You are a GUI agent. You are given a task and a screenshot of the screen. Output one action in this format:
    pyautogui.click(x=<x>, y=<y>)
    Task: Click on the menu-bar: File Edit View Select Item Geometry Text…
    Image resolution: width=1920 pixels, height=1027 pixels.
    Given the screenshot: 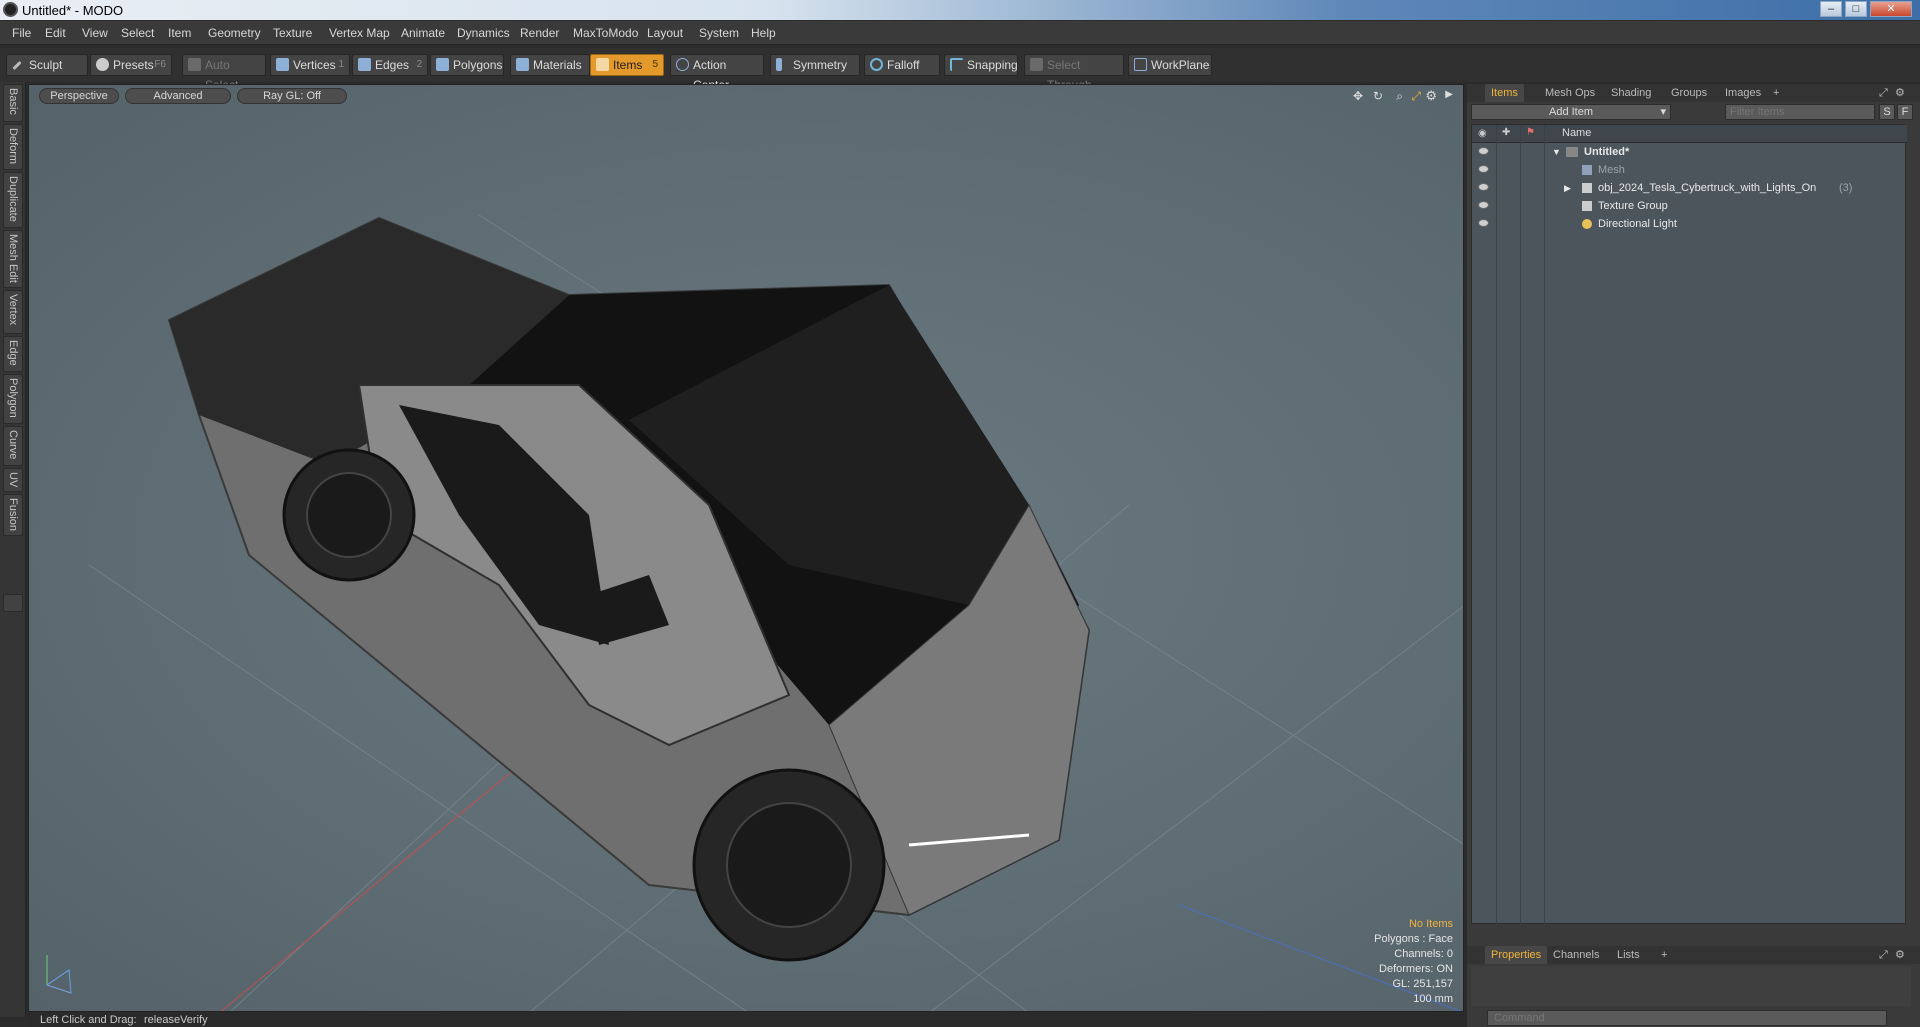 What is the action you would take?
    pyautogui.click(x=960, y=33)
    